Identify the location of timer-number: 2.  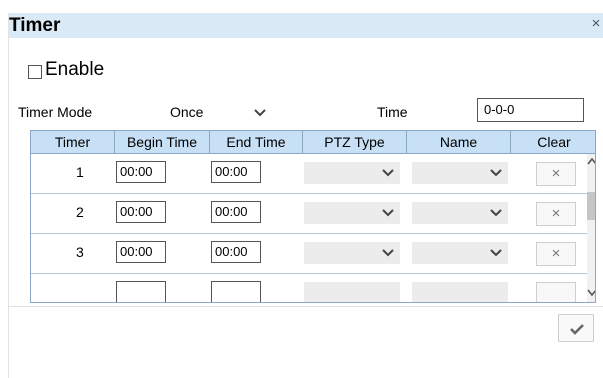
(80, 212).